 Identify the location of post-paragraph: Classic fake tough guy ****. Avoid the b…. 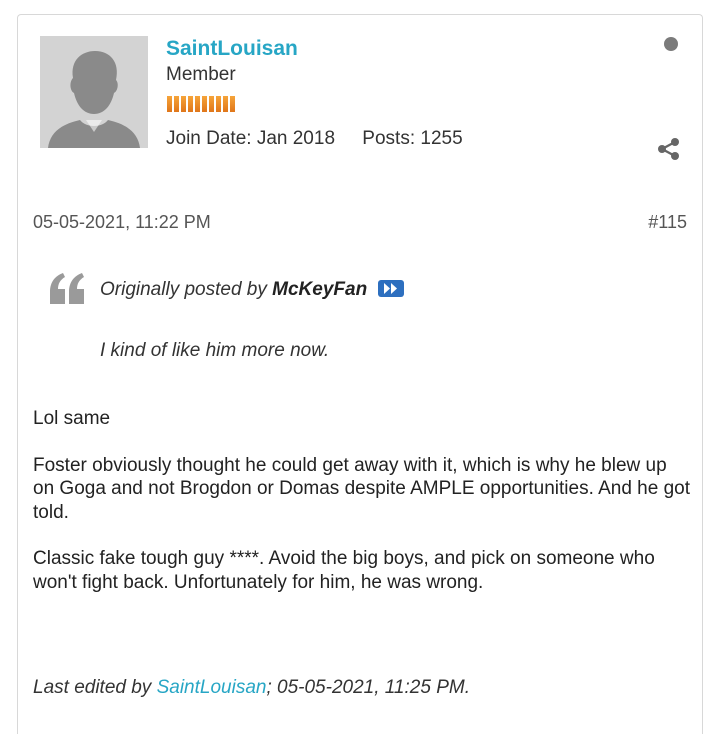
(344, 570).